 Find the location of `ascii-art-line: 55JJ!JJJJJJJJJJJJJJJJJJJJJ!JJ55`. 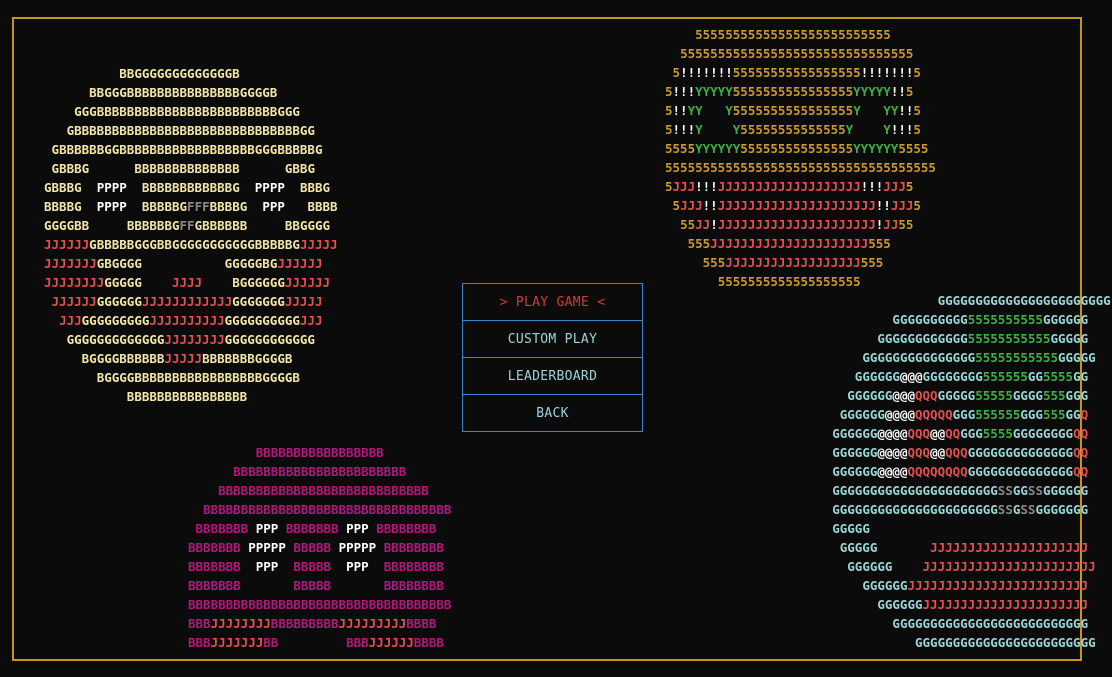

ascii-art-line: 55JJ!JJJJJJJJJJJJJJJJJJJJJ!JJ55 is located at coordinates (797, 224).